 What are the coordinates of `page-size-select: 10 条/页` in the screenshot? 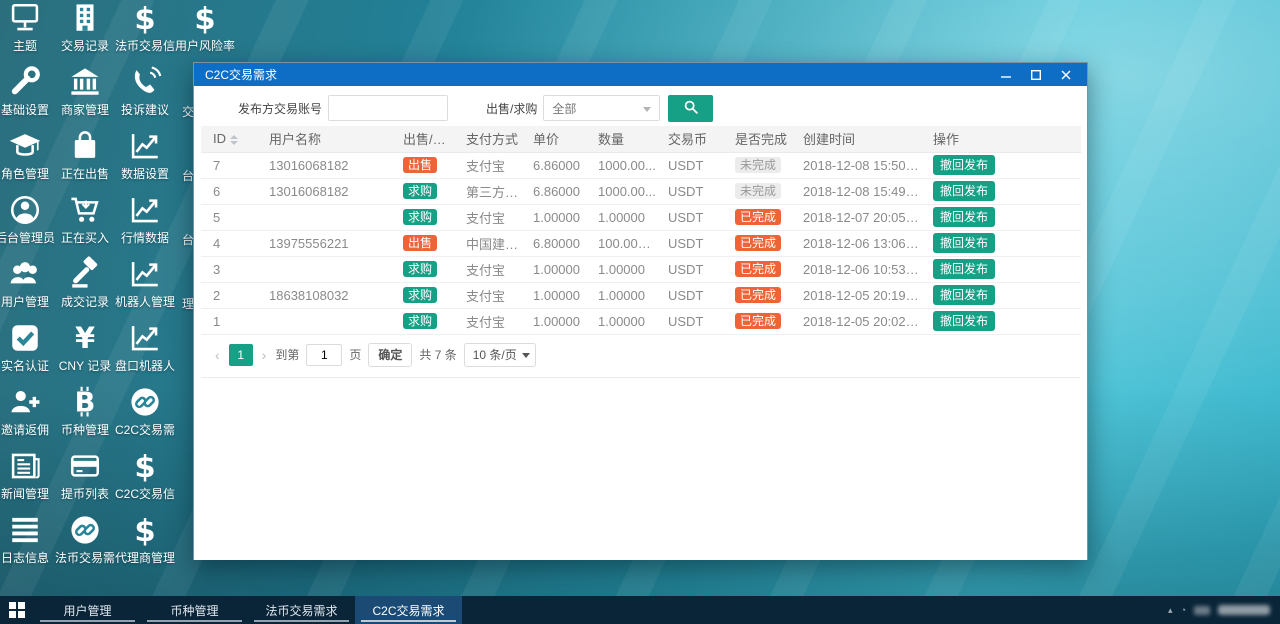 It's located at (499, 354).